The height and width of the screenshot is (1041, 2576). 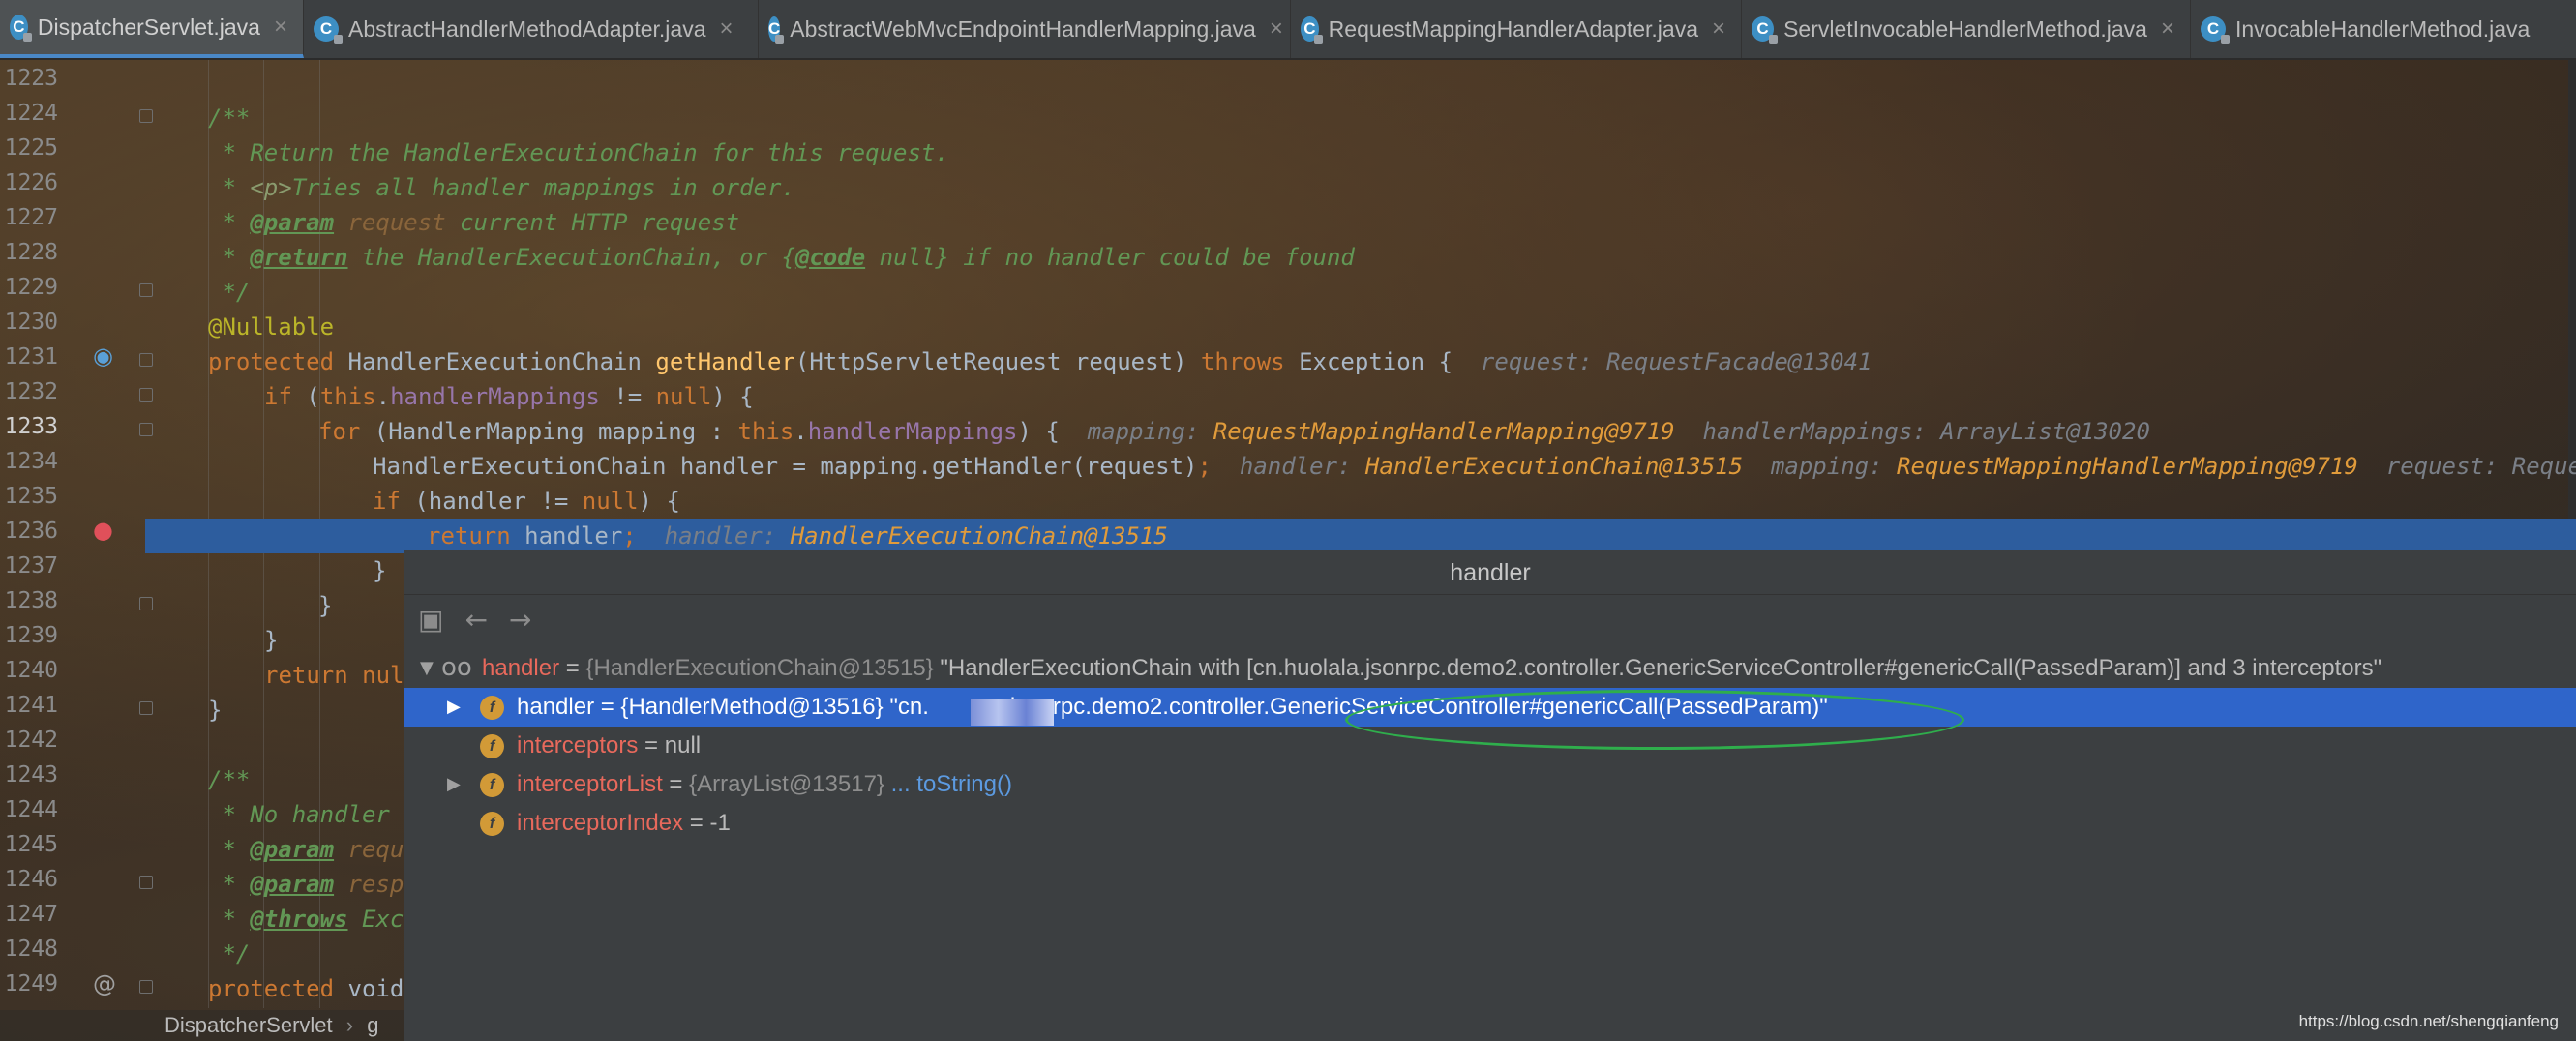 What do you see at coordinates (249, 1025) in the screenshot?
I see `breadcrumb-class: DispatcherServlet` at bounding box center [249, 1025].